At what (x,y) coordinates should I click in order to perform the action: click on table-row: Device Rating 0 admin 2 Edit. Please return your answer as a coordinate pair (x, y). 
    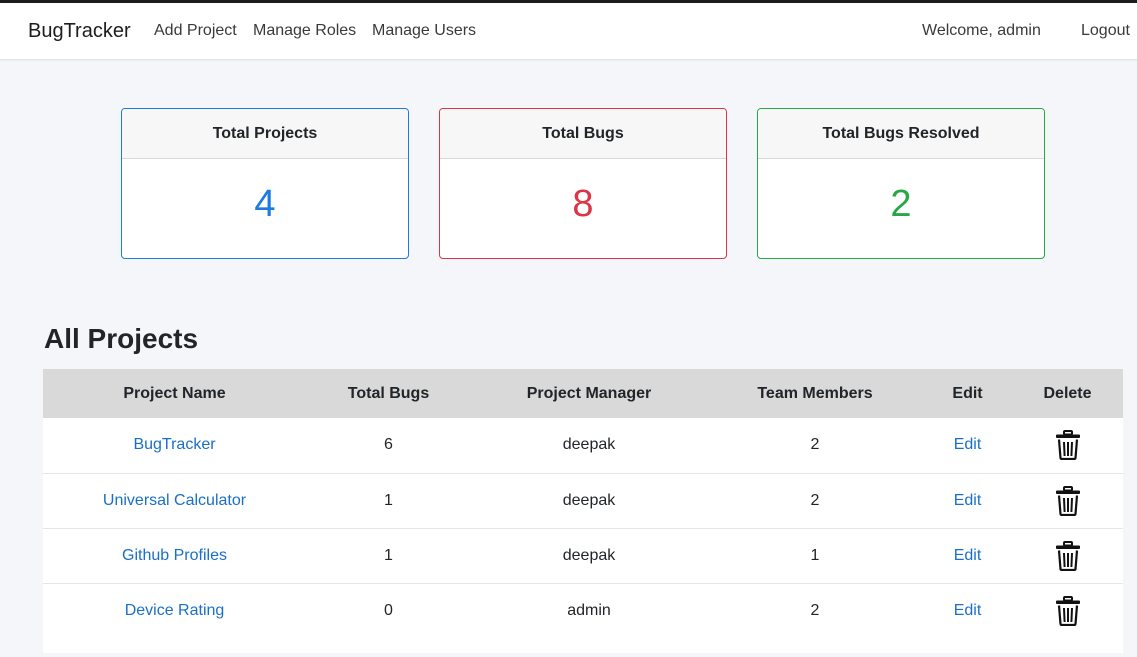
    Looking at the image, I should click on (583, 610).